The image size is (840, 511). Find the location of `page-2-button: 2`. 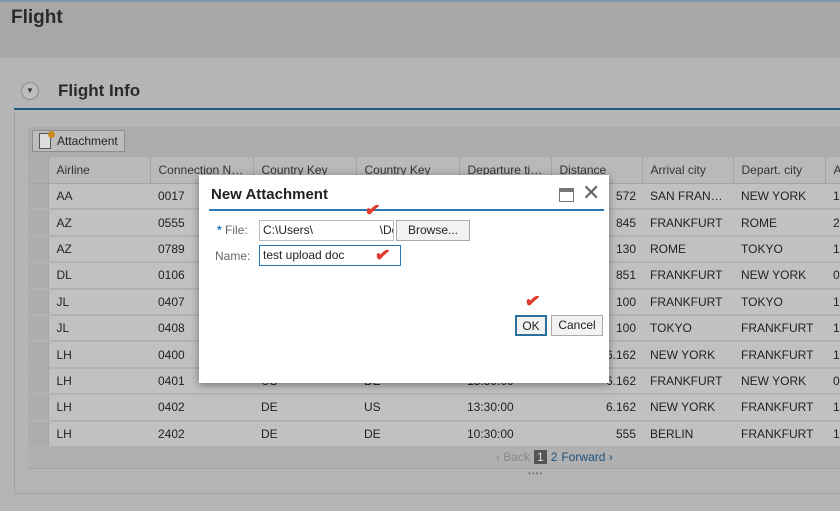

page-2-button: 2 is located at coordinates (554, 457).